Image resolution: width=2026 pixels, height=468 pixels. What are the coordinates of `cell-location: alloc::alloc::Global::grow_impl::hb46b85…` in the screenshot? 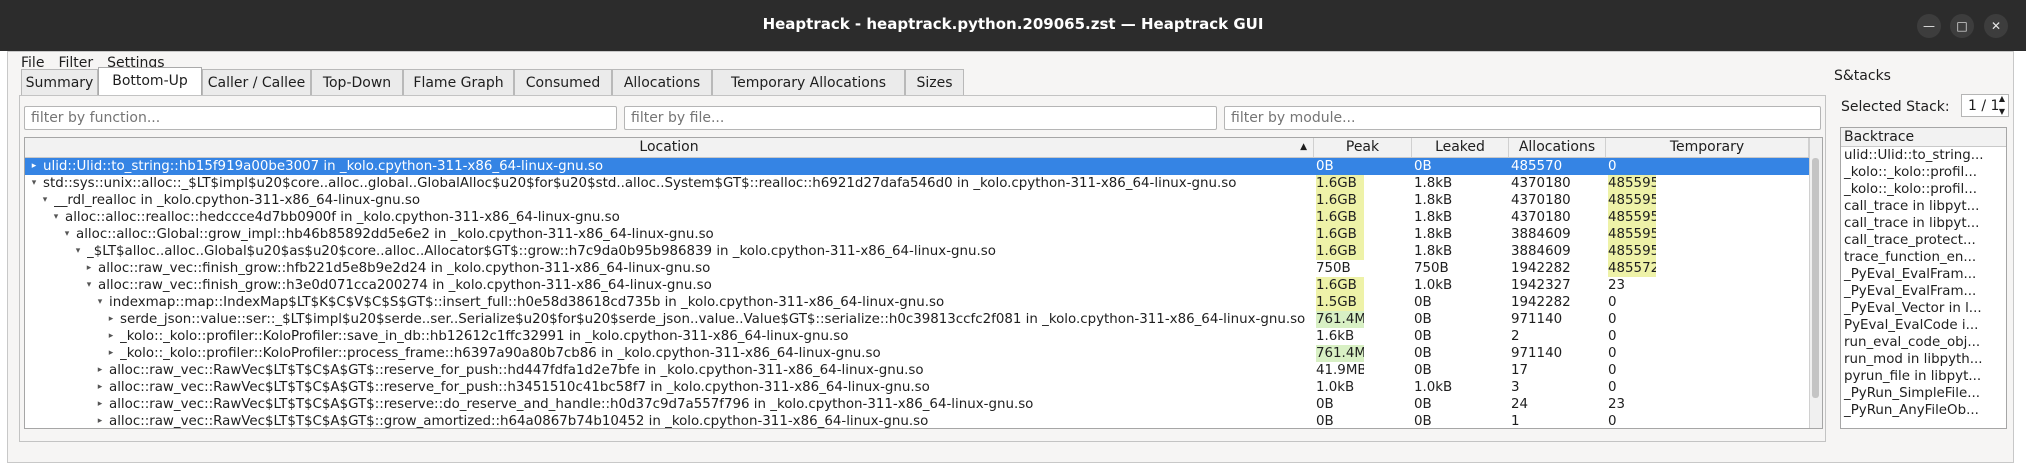 It's located at (395, 234).